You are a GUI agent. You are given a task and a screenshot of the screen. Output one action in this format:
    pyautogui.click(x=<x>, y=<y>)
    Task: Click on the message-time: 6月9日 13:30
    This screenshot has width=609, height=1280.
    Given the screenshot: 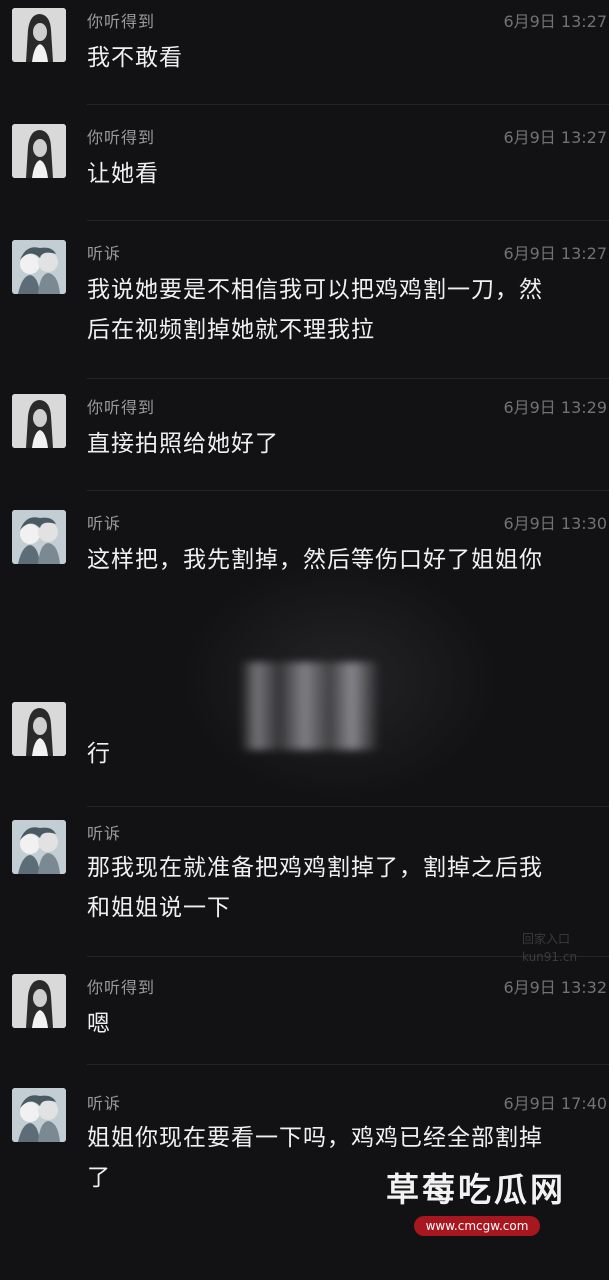 What is the action you would take?
    pyautogui.click(x=555, y=523)
    